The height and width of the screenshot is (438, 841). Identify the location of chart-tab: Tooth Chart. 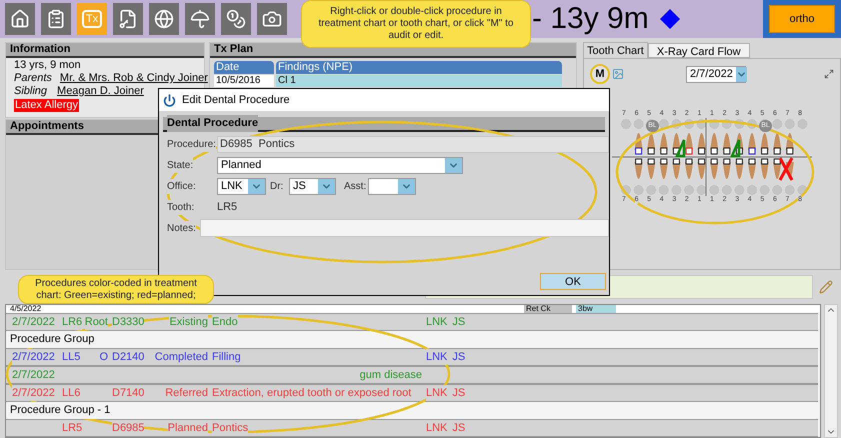
(615, 50).